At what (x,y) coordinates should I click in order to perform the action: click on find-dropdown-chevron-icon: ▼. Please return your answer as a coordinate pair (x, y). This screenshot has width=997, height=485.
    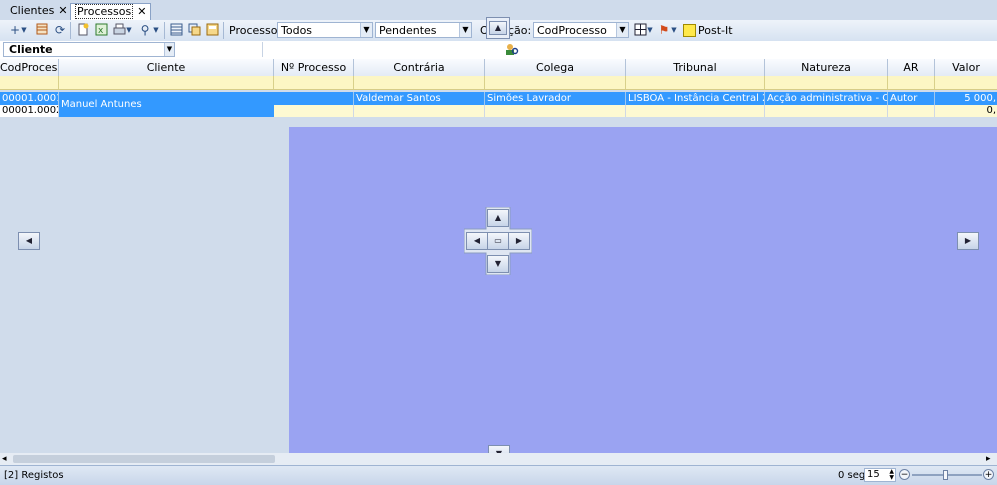
    Looking at the image, I should click on (156, 30).